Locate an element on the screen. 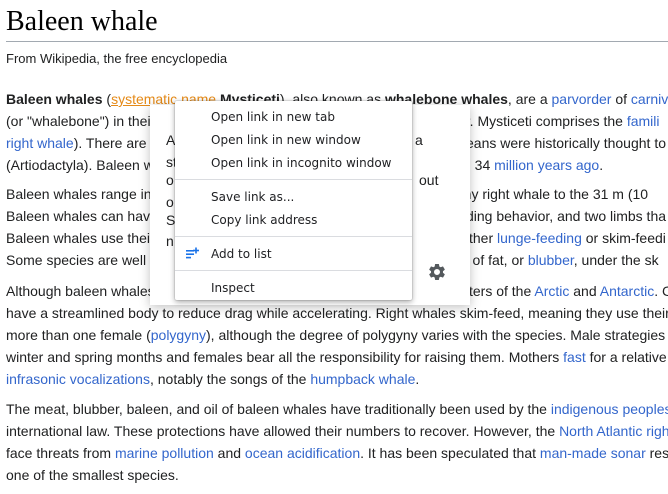 The image size is (668, 494). text: eans were historically thought to is located at coordinates (566, 143).